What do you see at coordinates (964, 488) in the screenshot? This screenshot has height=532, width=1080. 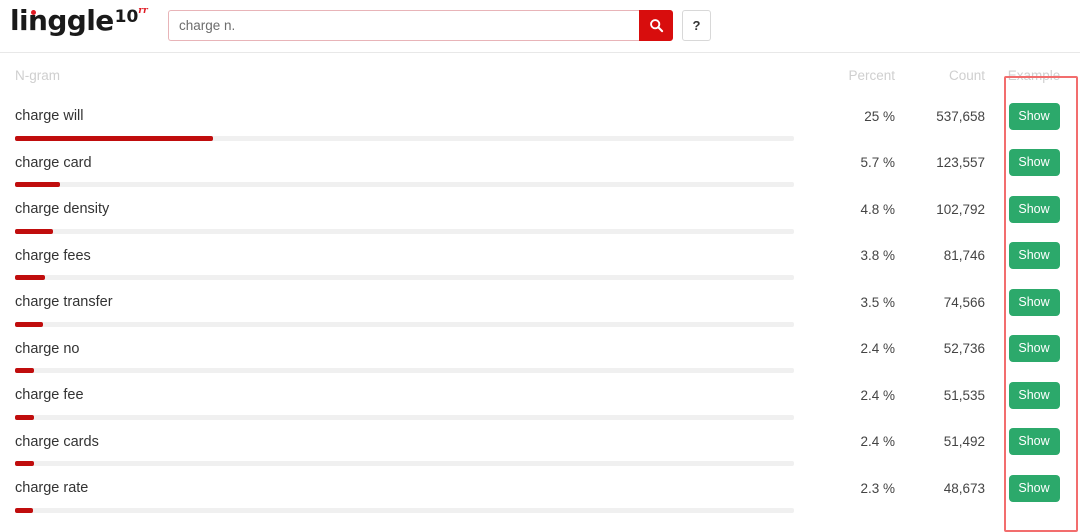 I see `count-value: 48,673` at bounding box center [964, 488].